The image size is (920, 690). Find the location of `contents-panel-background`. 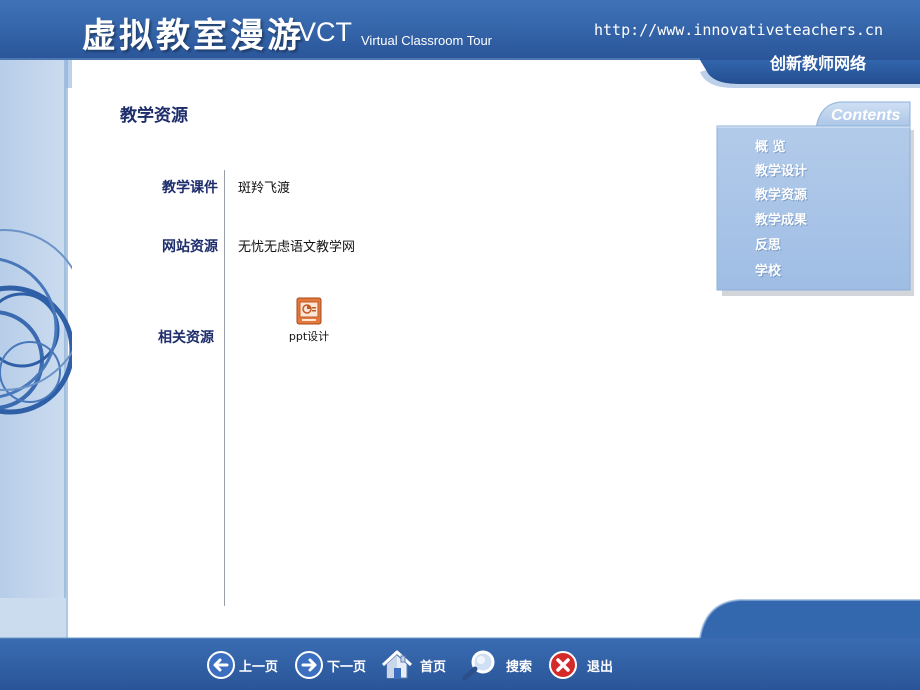

contents-panel-background is located at coordinates (815, 198).